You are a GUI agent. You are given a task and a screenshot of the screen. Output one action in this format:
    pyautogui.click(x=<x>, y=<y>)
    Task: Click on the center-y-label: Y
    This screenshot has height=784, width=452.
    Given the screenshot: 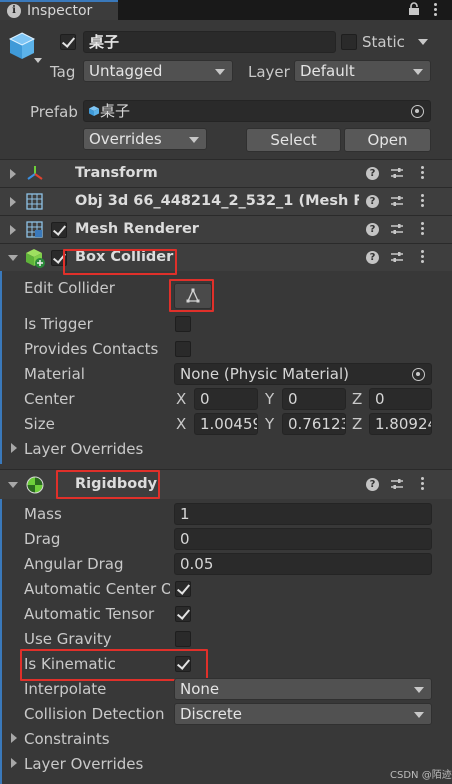 What is the action you would take?
    pyautogui.click(x=269, y=399)
    